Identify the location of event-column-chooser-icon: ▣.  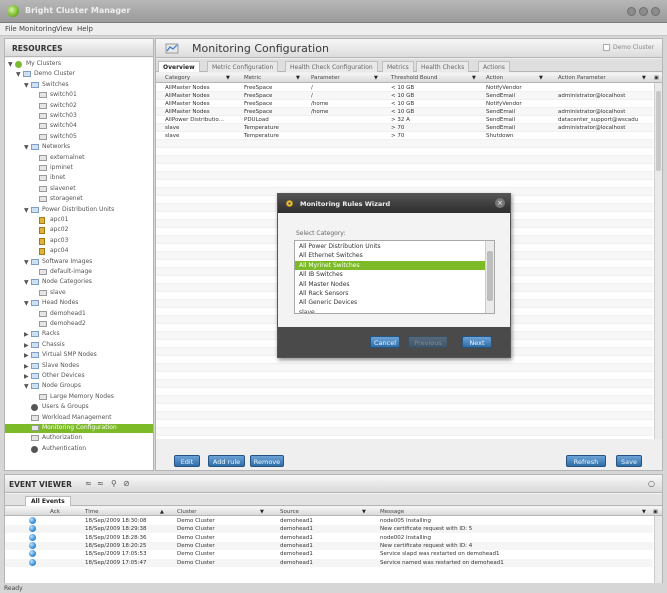
(655, 512).